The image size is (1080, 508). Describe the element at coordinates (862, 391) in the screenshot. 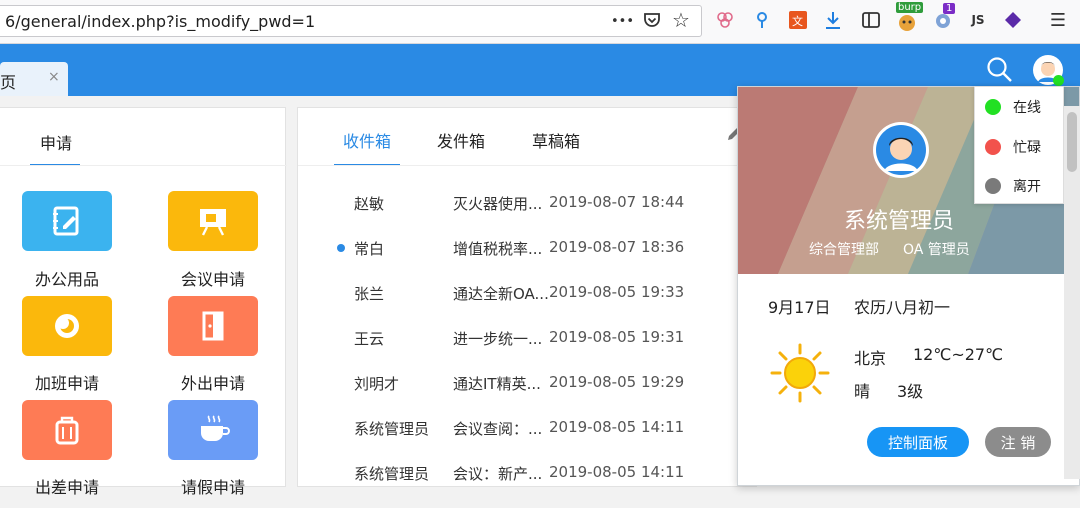

I see `weather-condition: 晴` at that location.